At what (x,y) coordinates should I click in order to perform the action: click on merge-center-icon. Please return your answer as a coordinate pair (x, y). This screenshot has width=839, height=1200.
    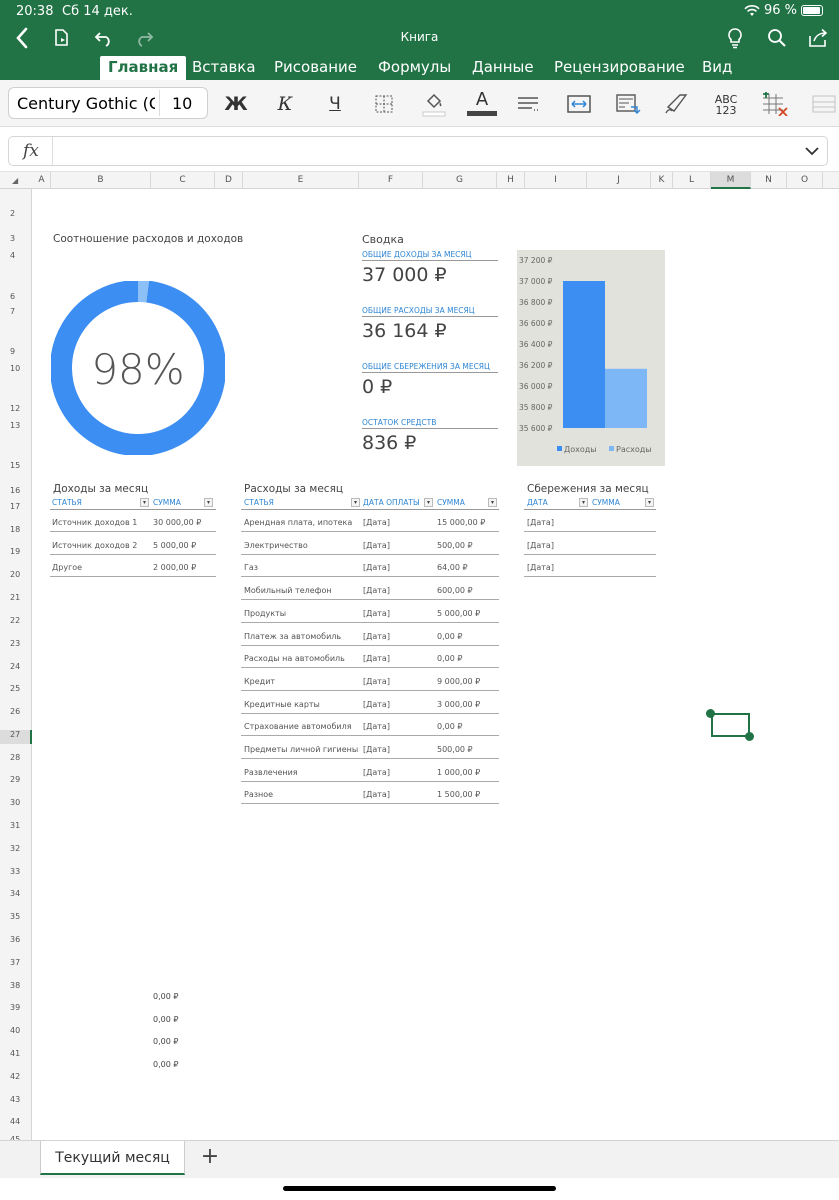
    Looking at the image, I should click on (579, 104).